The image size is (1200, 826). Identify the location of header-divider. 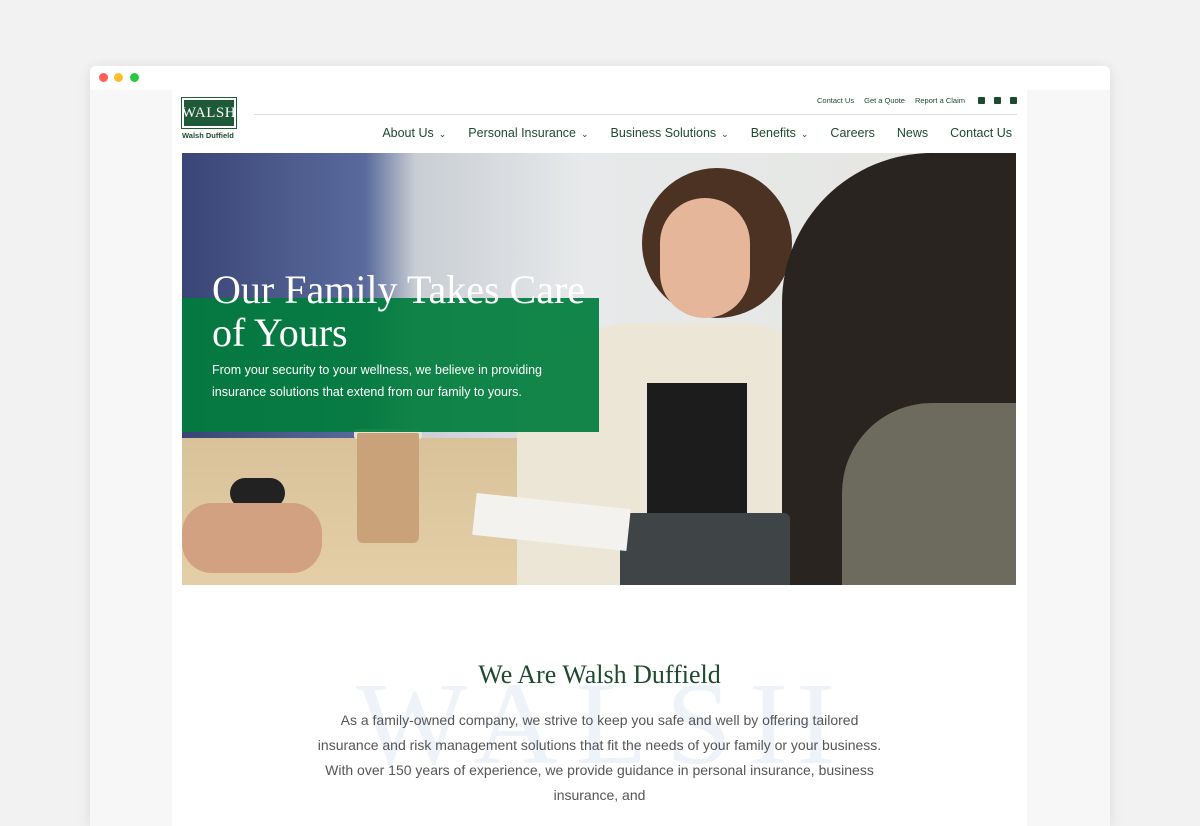
(635, 114).